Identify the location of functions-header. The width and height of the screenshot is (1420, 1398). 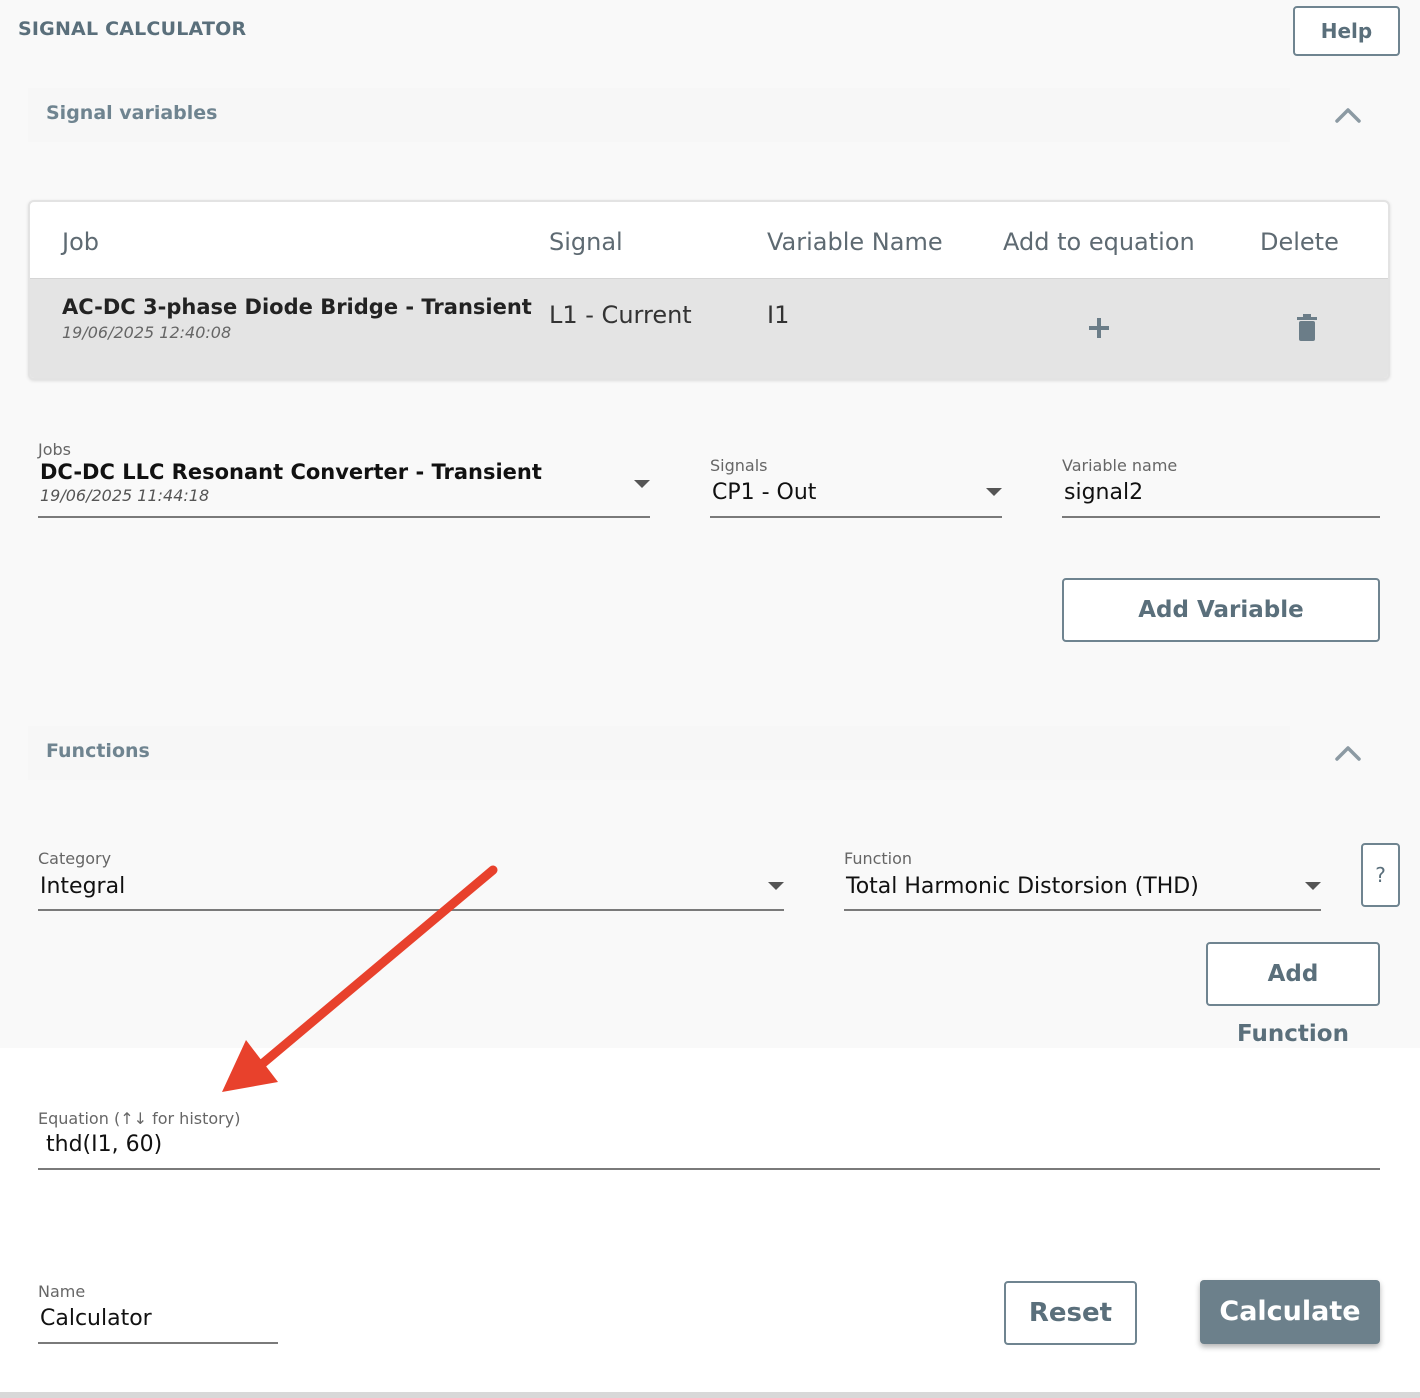
(659, 753).